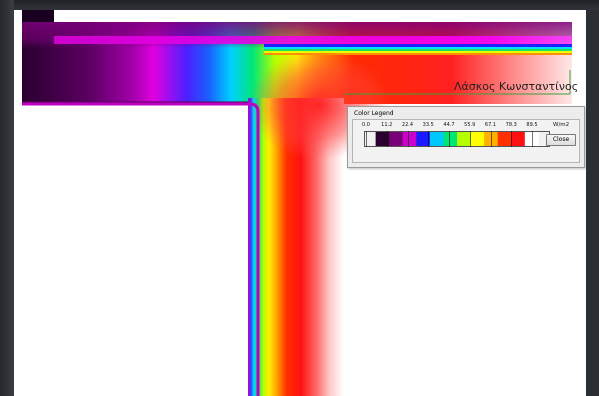 This screenshot has width=599, height=396. Describe the element at coordinates (407, 125) in the screenshot. I see `legend-tick-label: 22.4` at that location.